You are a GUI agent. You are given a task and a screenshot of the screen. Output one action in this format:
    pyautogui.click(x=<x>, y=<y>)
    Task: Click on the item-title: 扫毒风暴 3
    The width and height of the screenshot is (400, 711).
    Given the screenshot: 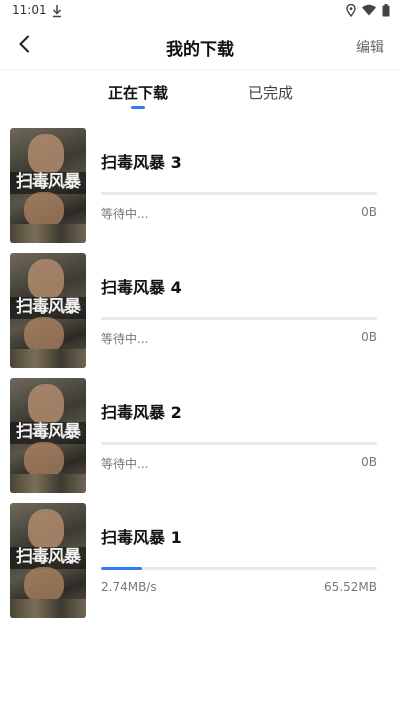 What is the action you would take?
    pyautogui.click(x=141, y=162)
    